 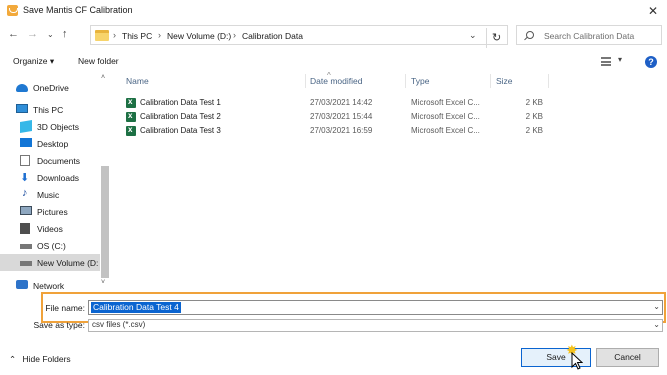 I want to click on new-folder-button: New folder, so click(x=98, y=61).